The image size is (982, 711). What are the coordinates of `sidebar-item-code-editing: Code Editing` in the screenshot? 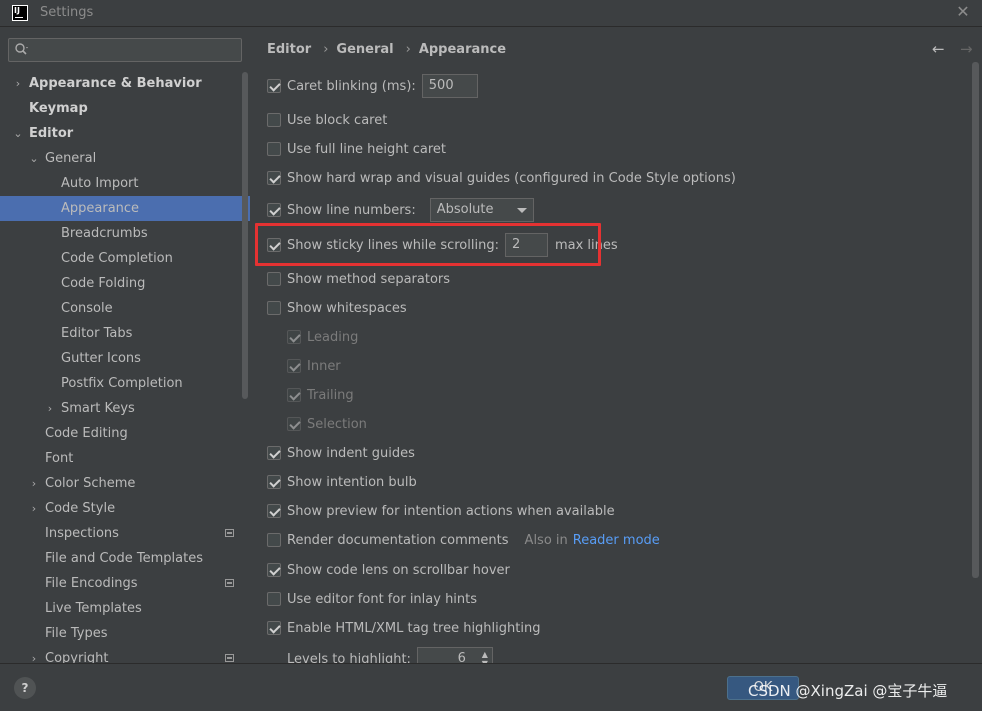 It's located at (125, 433).